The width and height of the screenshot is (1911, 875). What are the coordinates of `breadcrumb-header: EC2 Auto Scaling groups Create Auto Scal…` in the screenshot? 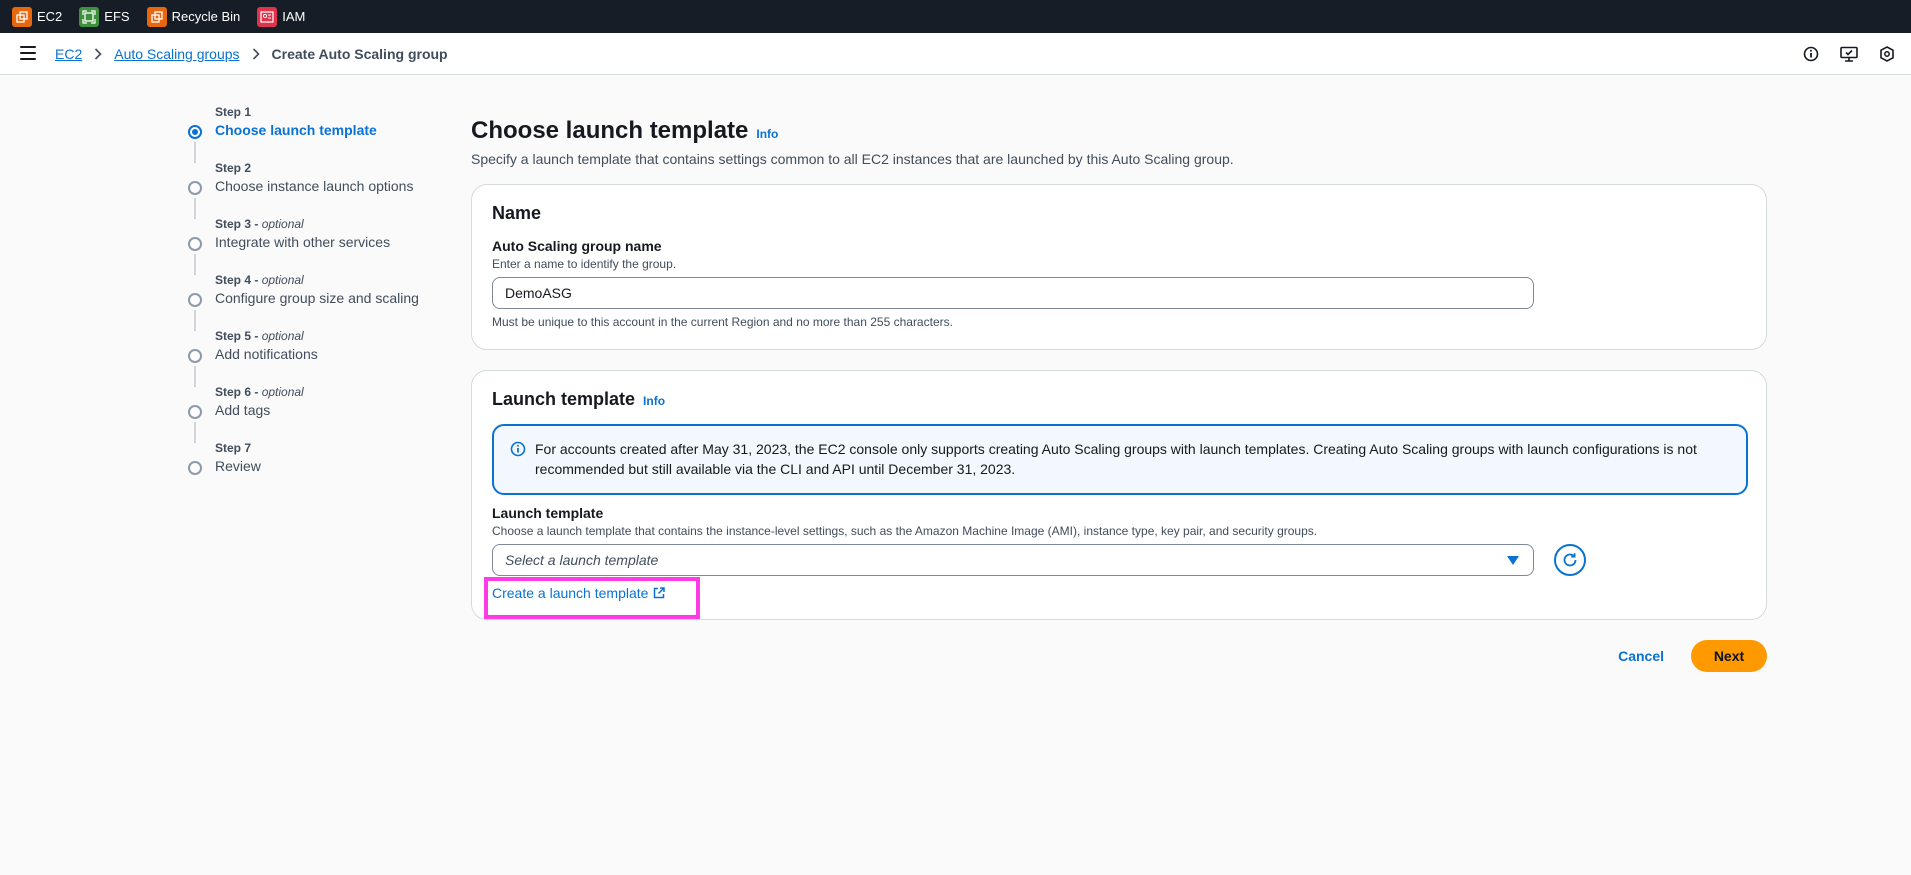 It's located at (955, 54).